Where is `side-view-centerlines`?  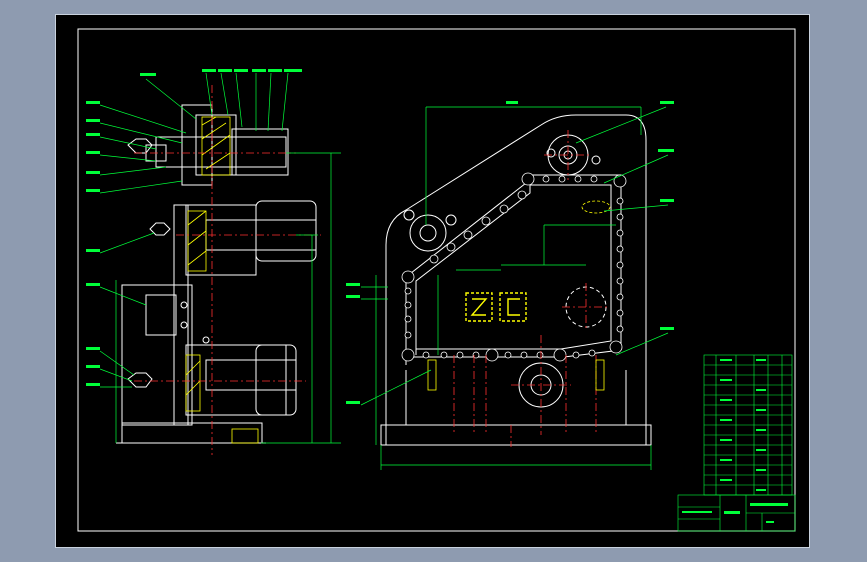
side-view-centerlines is located at coordinates (227, 270).